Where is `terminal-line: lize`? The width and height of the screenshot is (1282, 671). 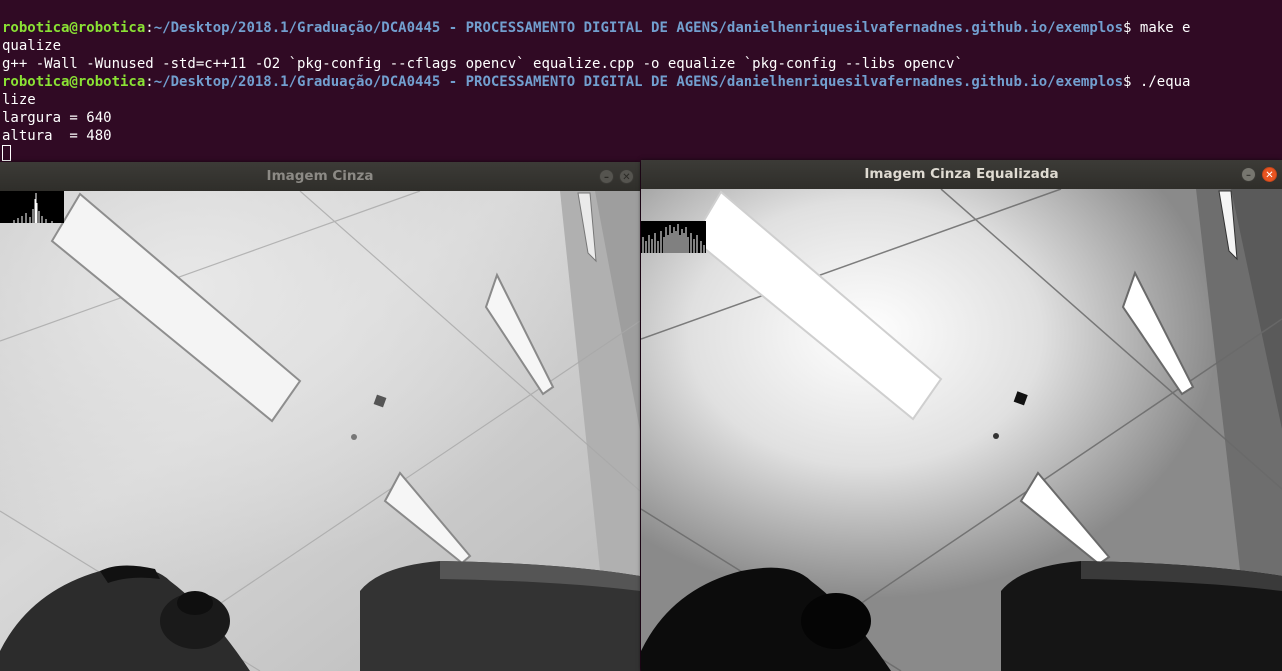 terminal-line: lize is located at coordinates (19, 100).